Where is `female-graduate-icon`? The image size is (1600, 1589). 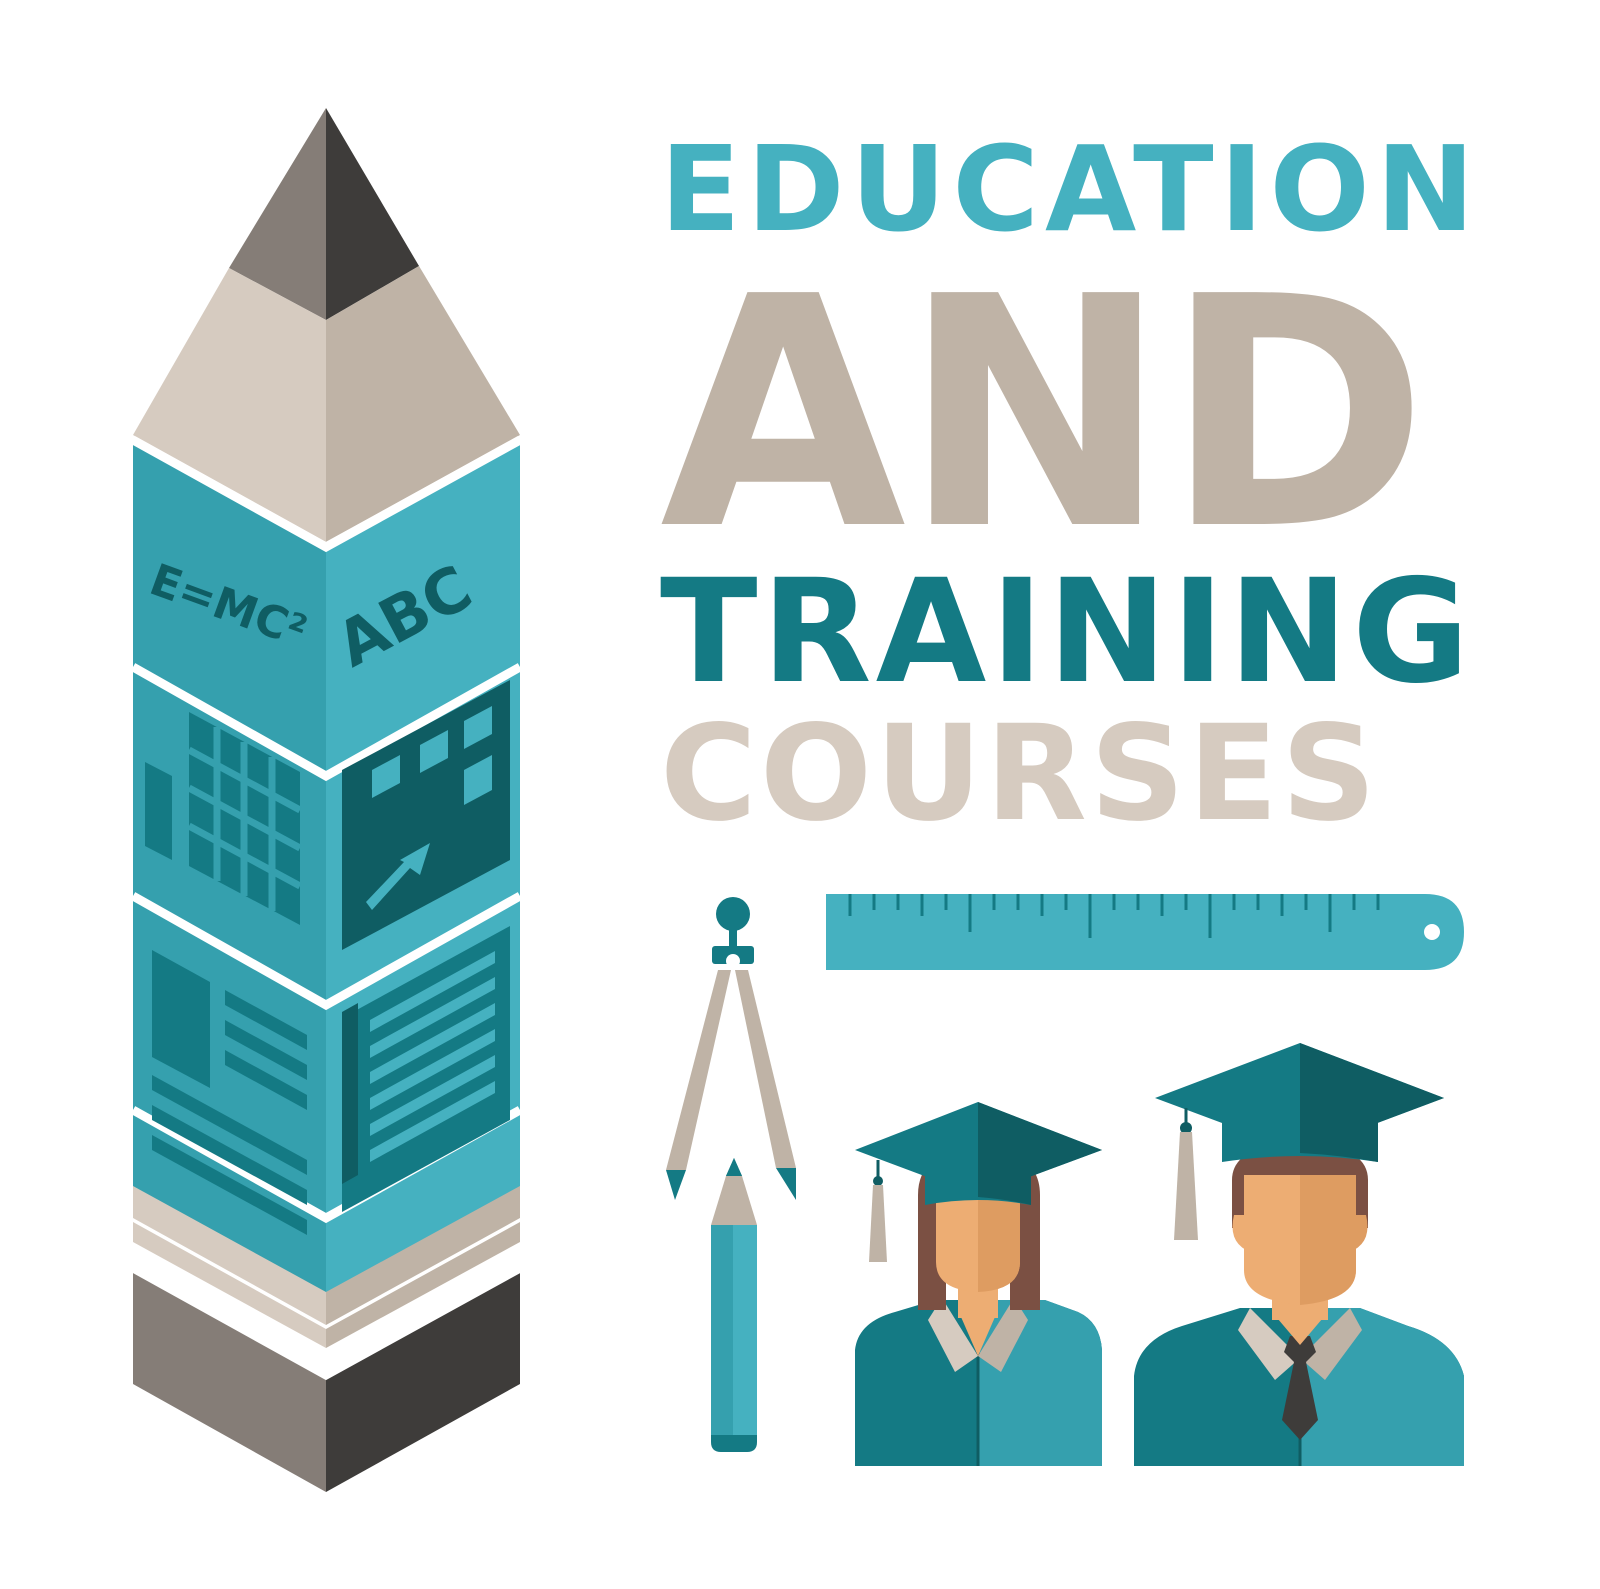
female-graduate-icon is located at coordinates (978, 1284).